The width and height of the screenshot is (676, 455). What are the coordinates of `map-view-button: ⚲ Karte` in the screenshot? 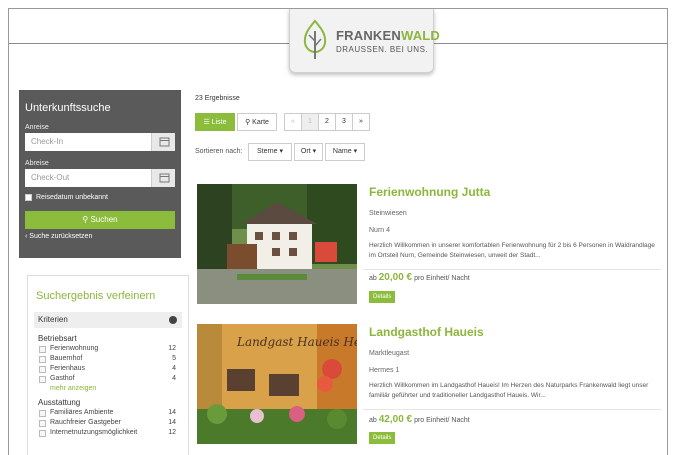 It's located at (257, 122).